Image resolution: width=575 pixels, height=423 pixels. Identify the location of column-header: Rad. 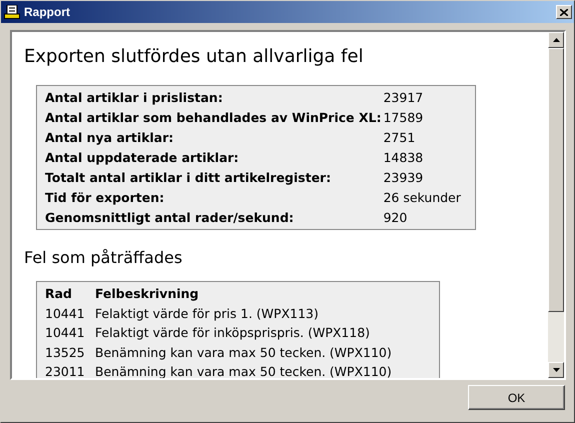
(59, 294).